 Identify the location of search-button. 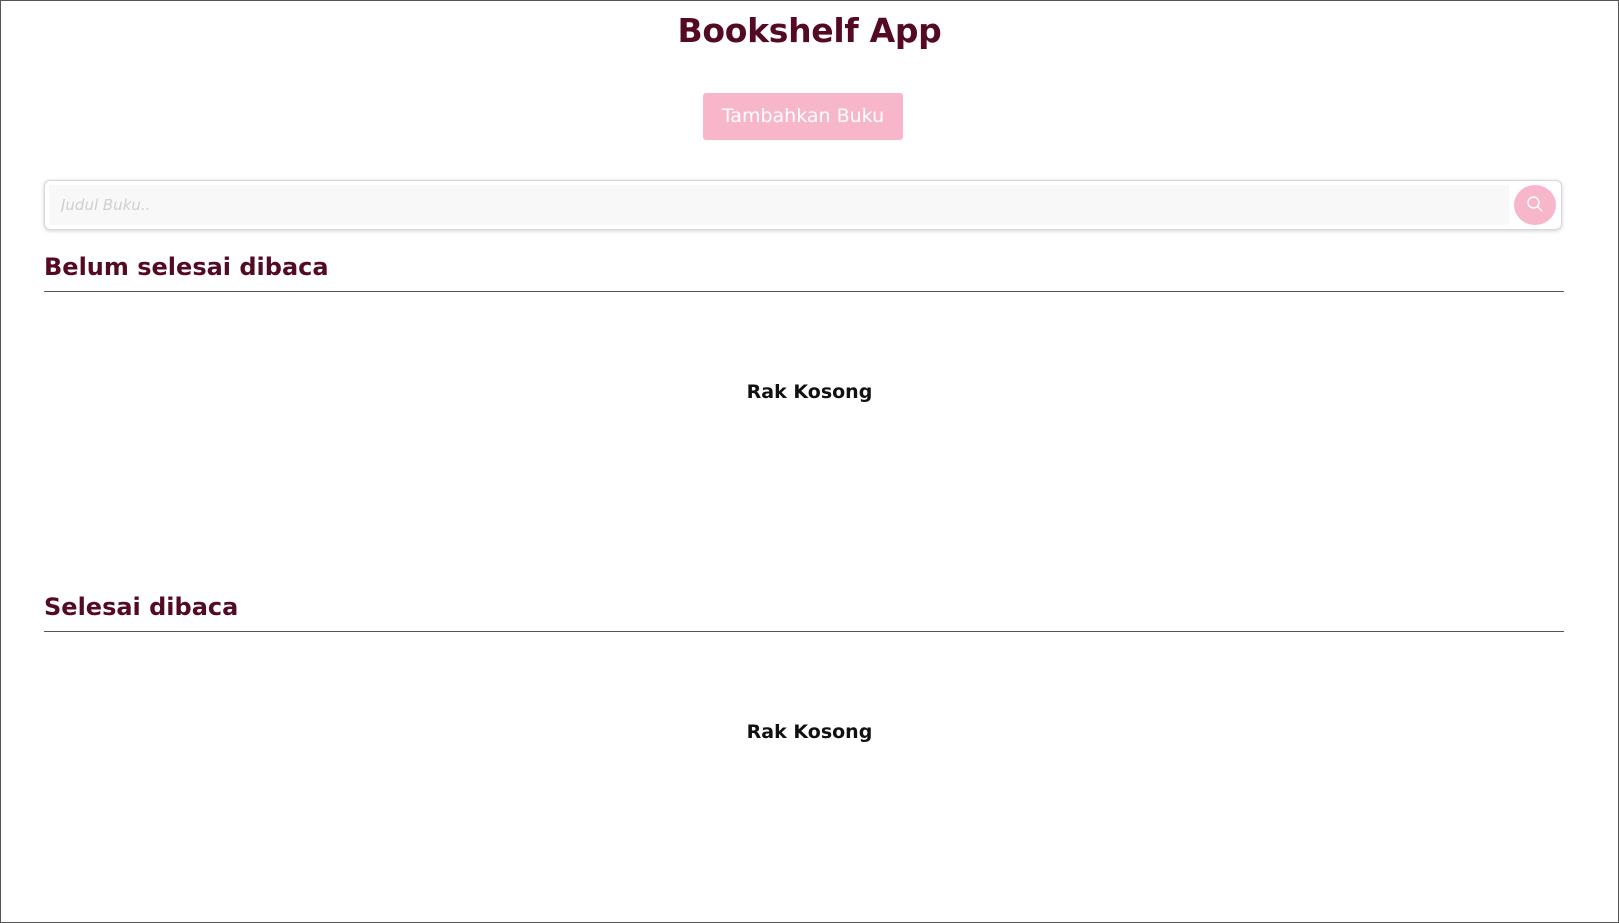
(1535, 205).